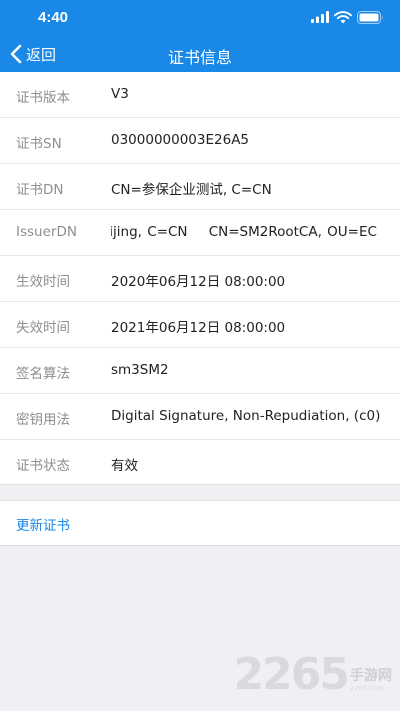  Describe the element at coordinates (43, 466) in the screenshot. I see `row-label: 证书状态` at that location.